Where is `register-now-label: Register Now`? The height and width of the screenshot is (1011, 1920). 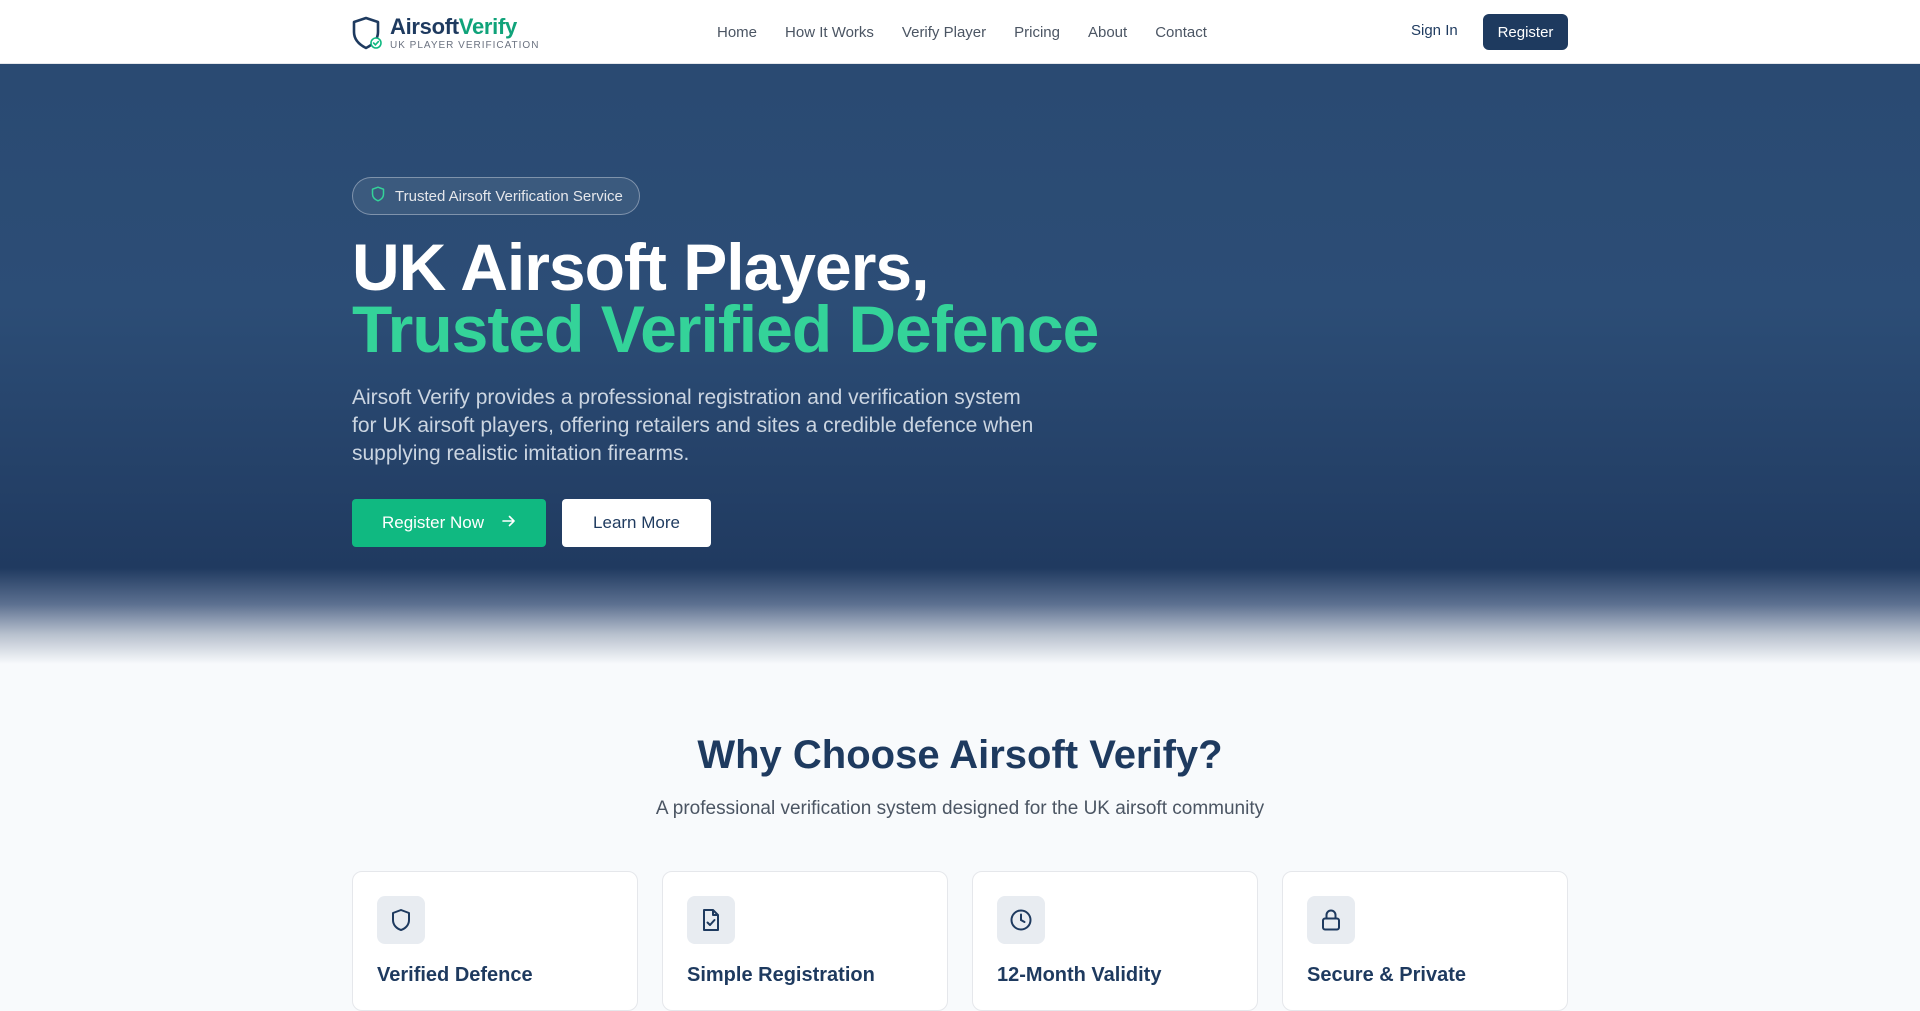 register-now-label: Register Now is located at coordinates (433, 522).